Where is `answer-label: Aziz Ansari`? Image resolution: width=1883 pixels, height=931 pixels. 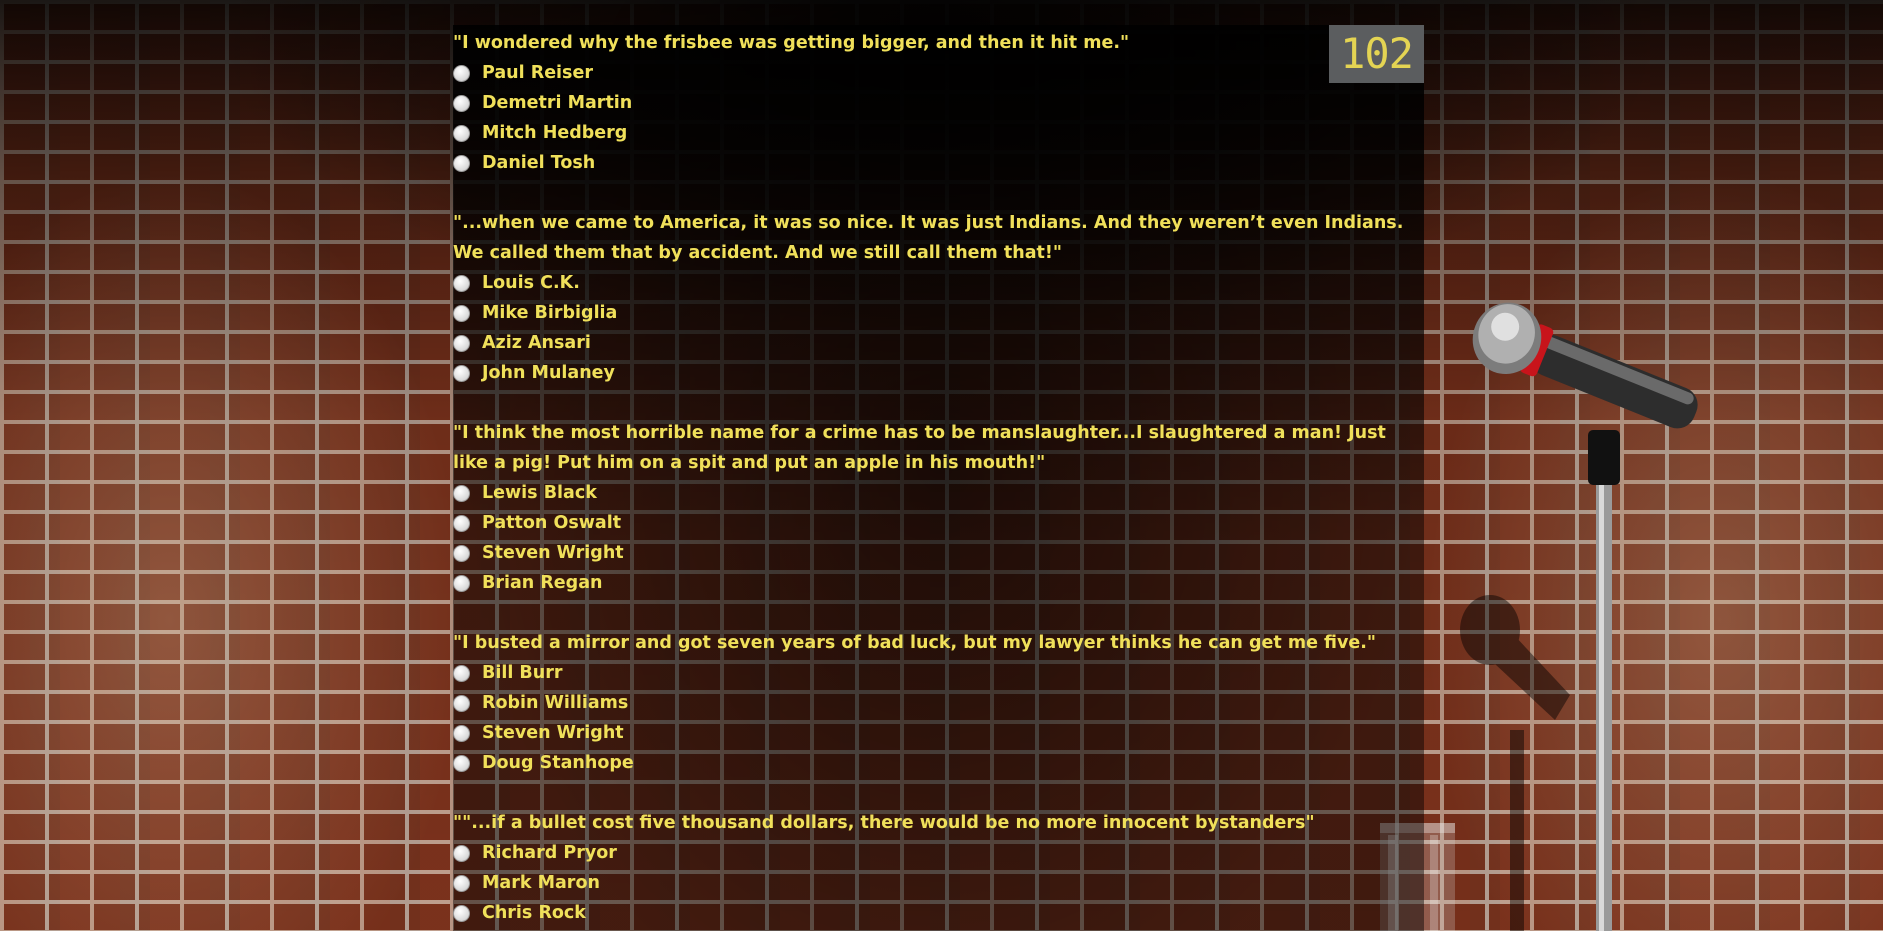
answer-label: Aziz Ansari is located at coordinates (536, 343).